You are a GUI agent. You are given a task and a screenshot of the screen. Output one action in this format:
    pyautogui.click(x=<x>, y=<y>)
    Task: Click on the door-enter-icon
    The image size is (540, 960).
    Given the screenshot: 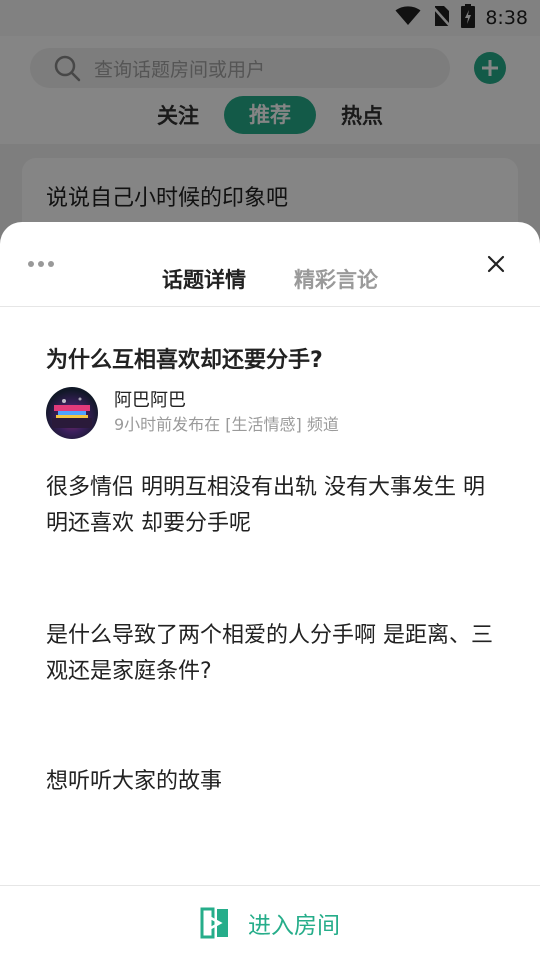 What is the action you would take?
    pyautogui.click(x=215, y=923)
    